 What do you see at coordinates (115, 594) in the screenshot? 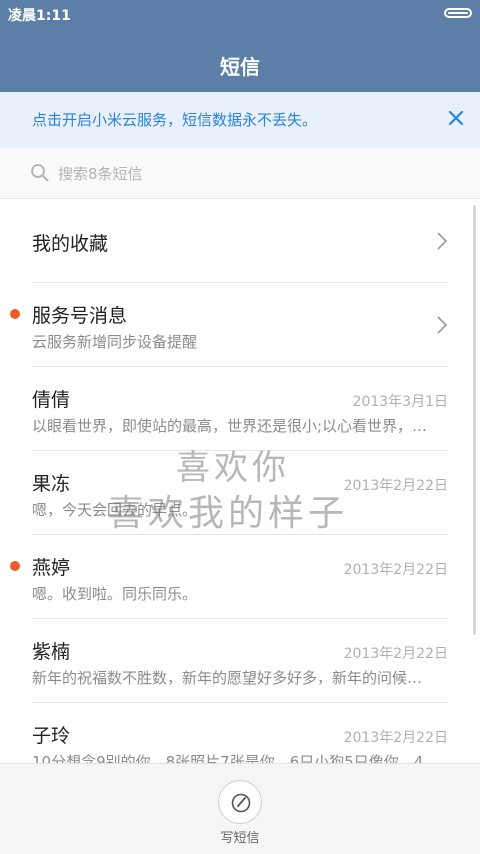
I see `message-preview: 嗯。收到啦。同乐同乐。` at bounding box center [115, 594].